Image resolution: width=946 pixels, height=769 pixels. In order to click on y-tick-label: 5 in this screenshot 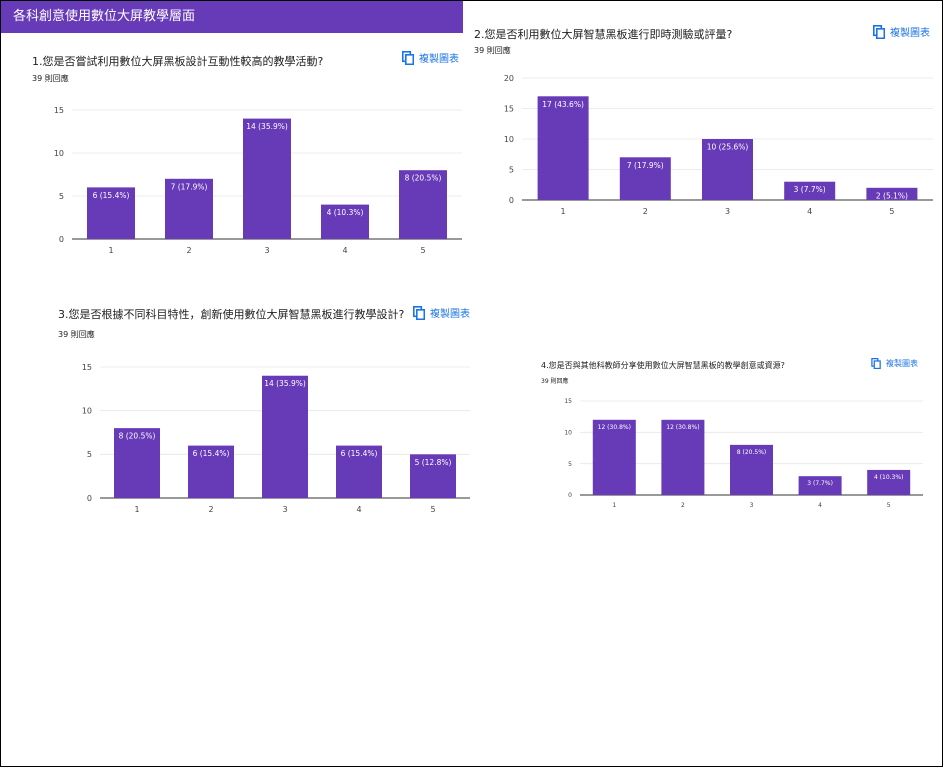, I will do `click(570, 464)`.